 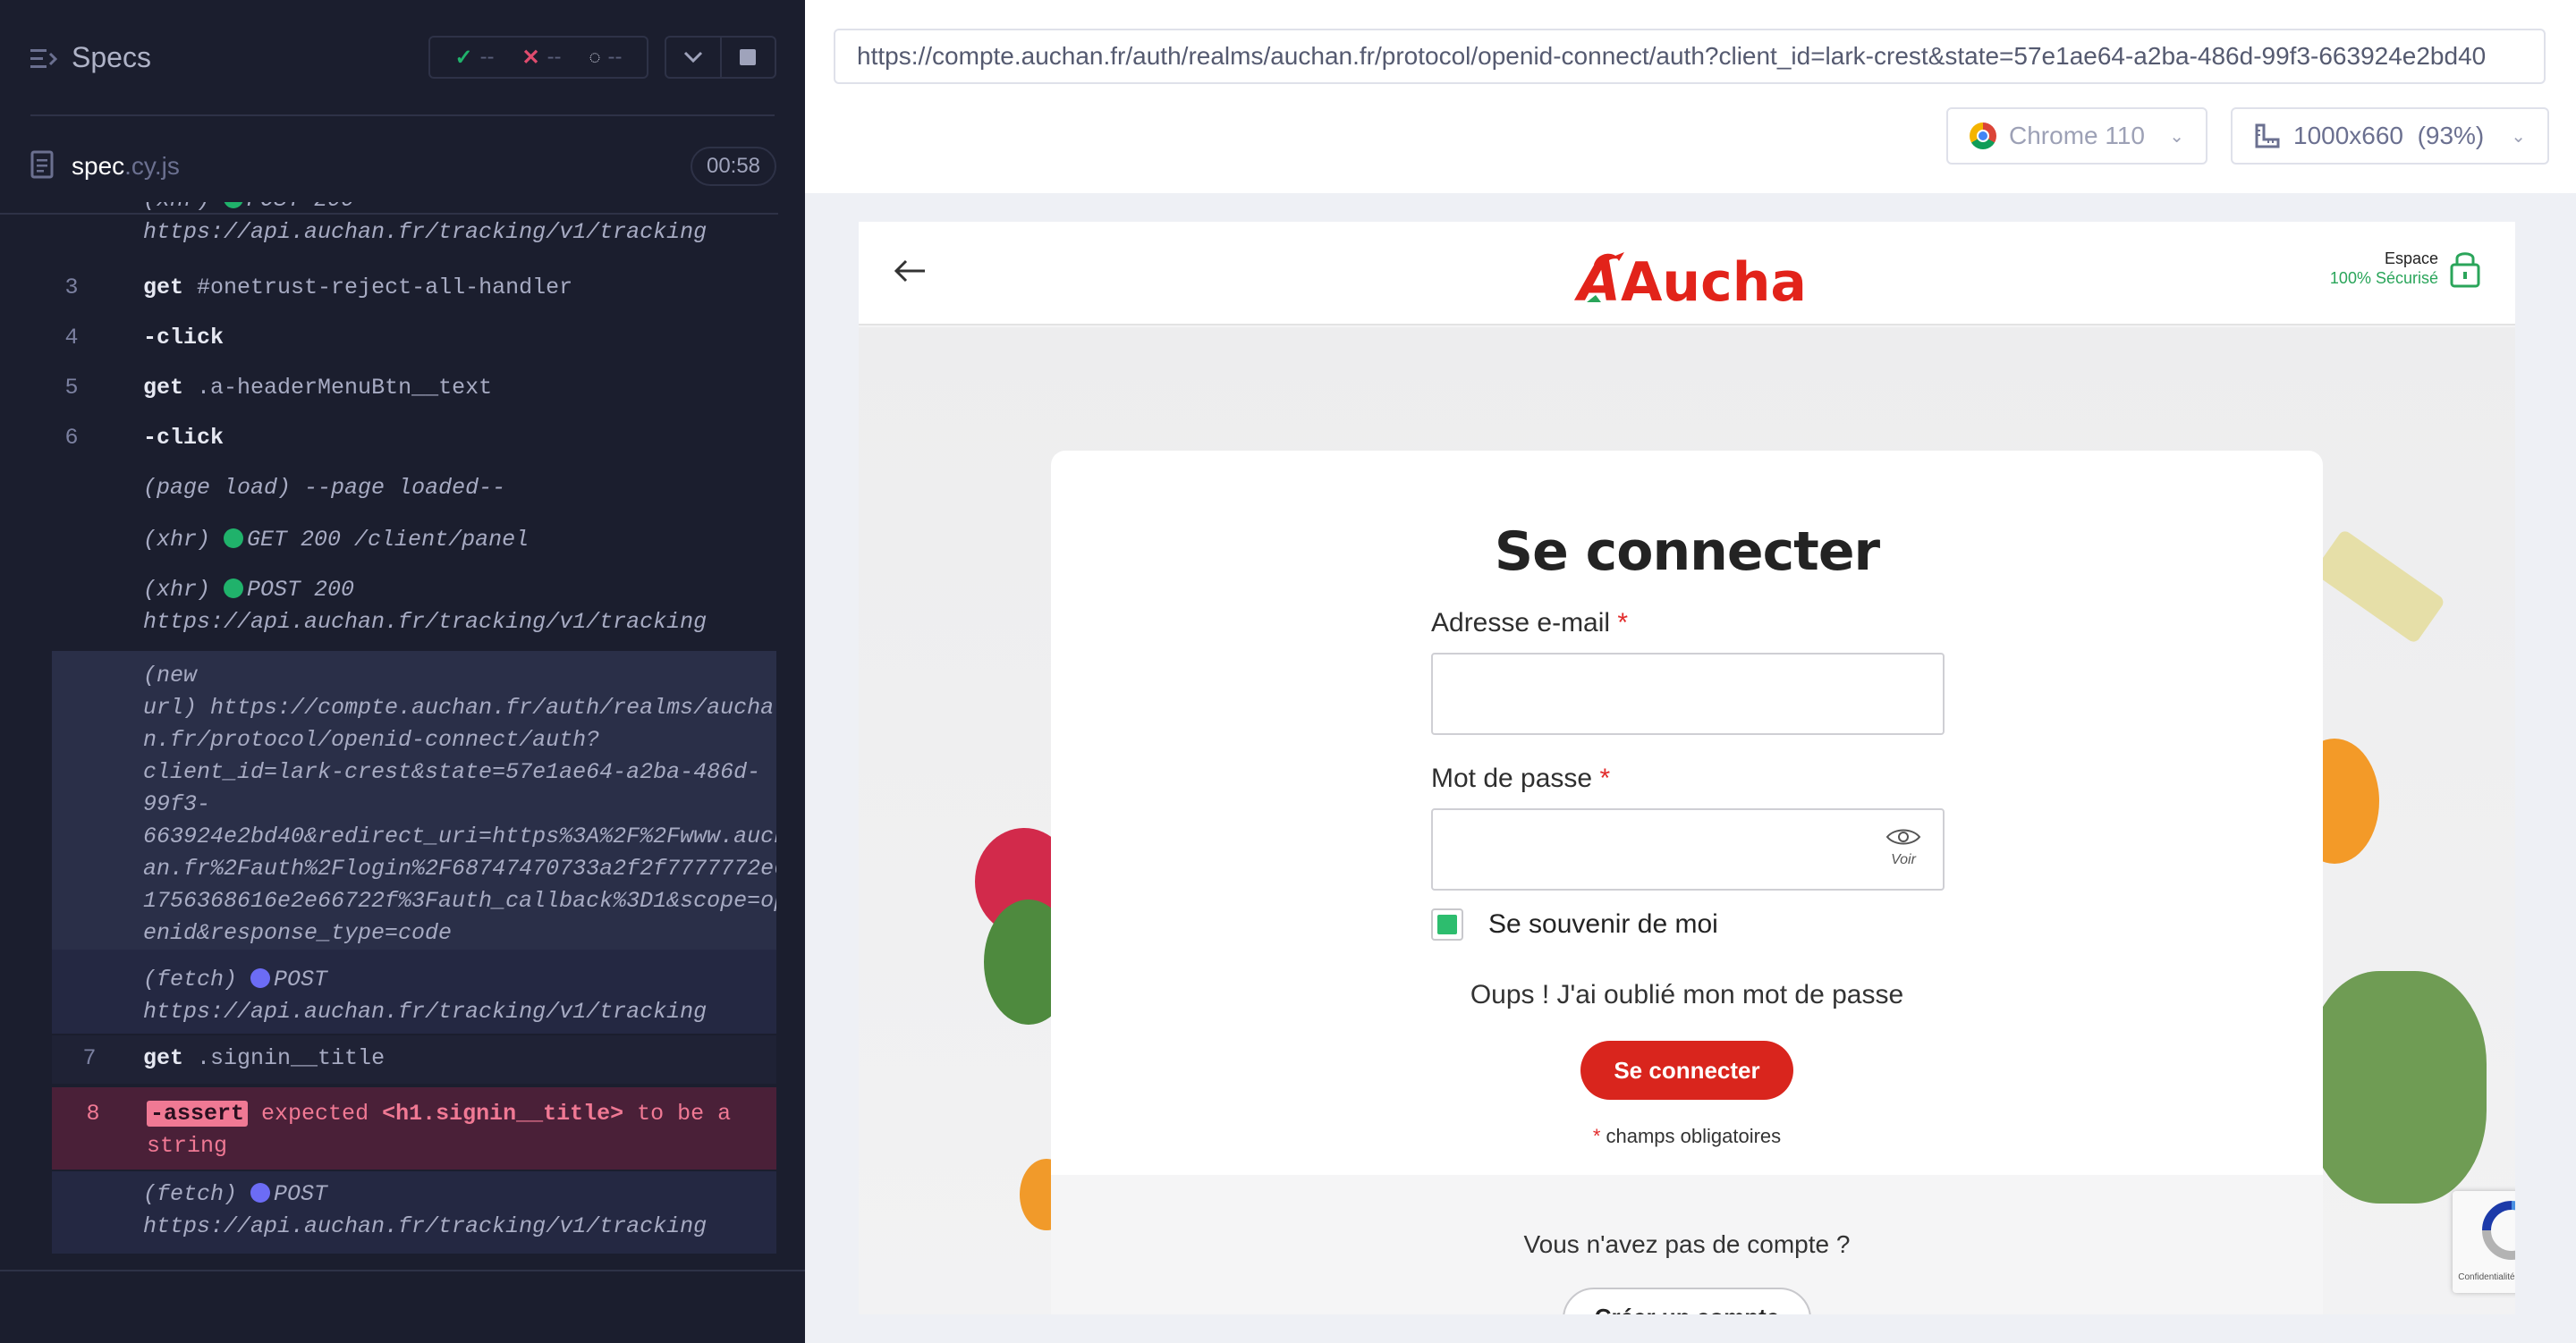 I want to click on test-stats: ✓ -- ✕ -- ◌ --, so click(x=538, y=57).